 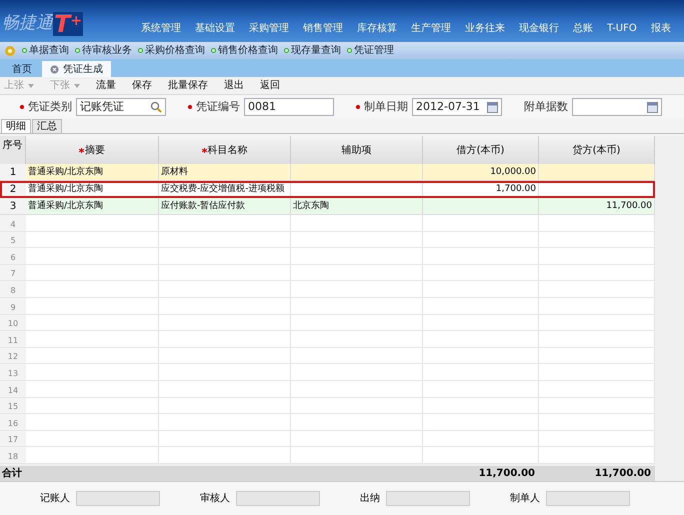 I want to click on toolbar-button: 批量保存, so click(x=188, y=85).